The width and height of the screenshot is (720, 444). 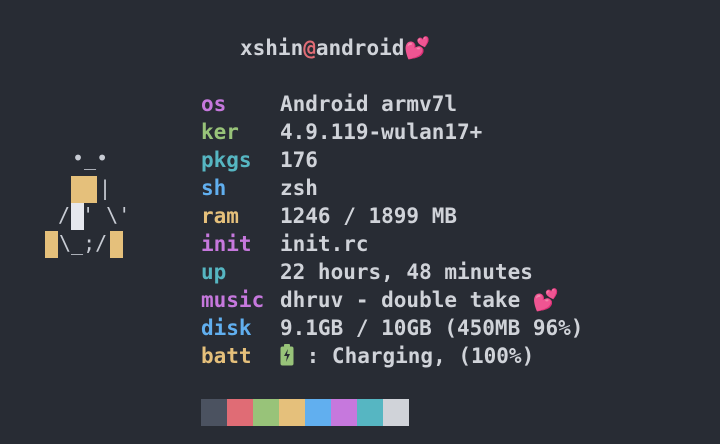 I want to click on info-key: os, so click(x=214, y=104).